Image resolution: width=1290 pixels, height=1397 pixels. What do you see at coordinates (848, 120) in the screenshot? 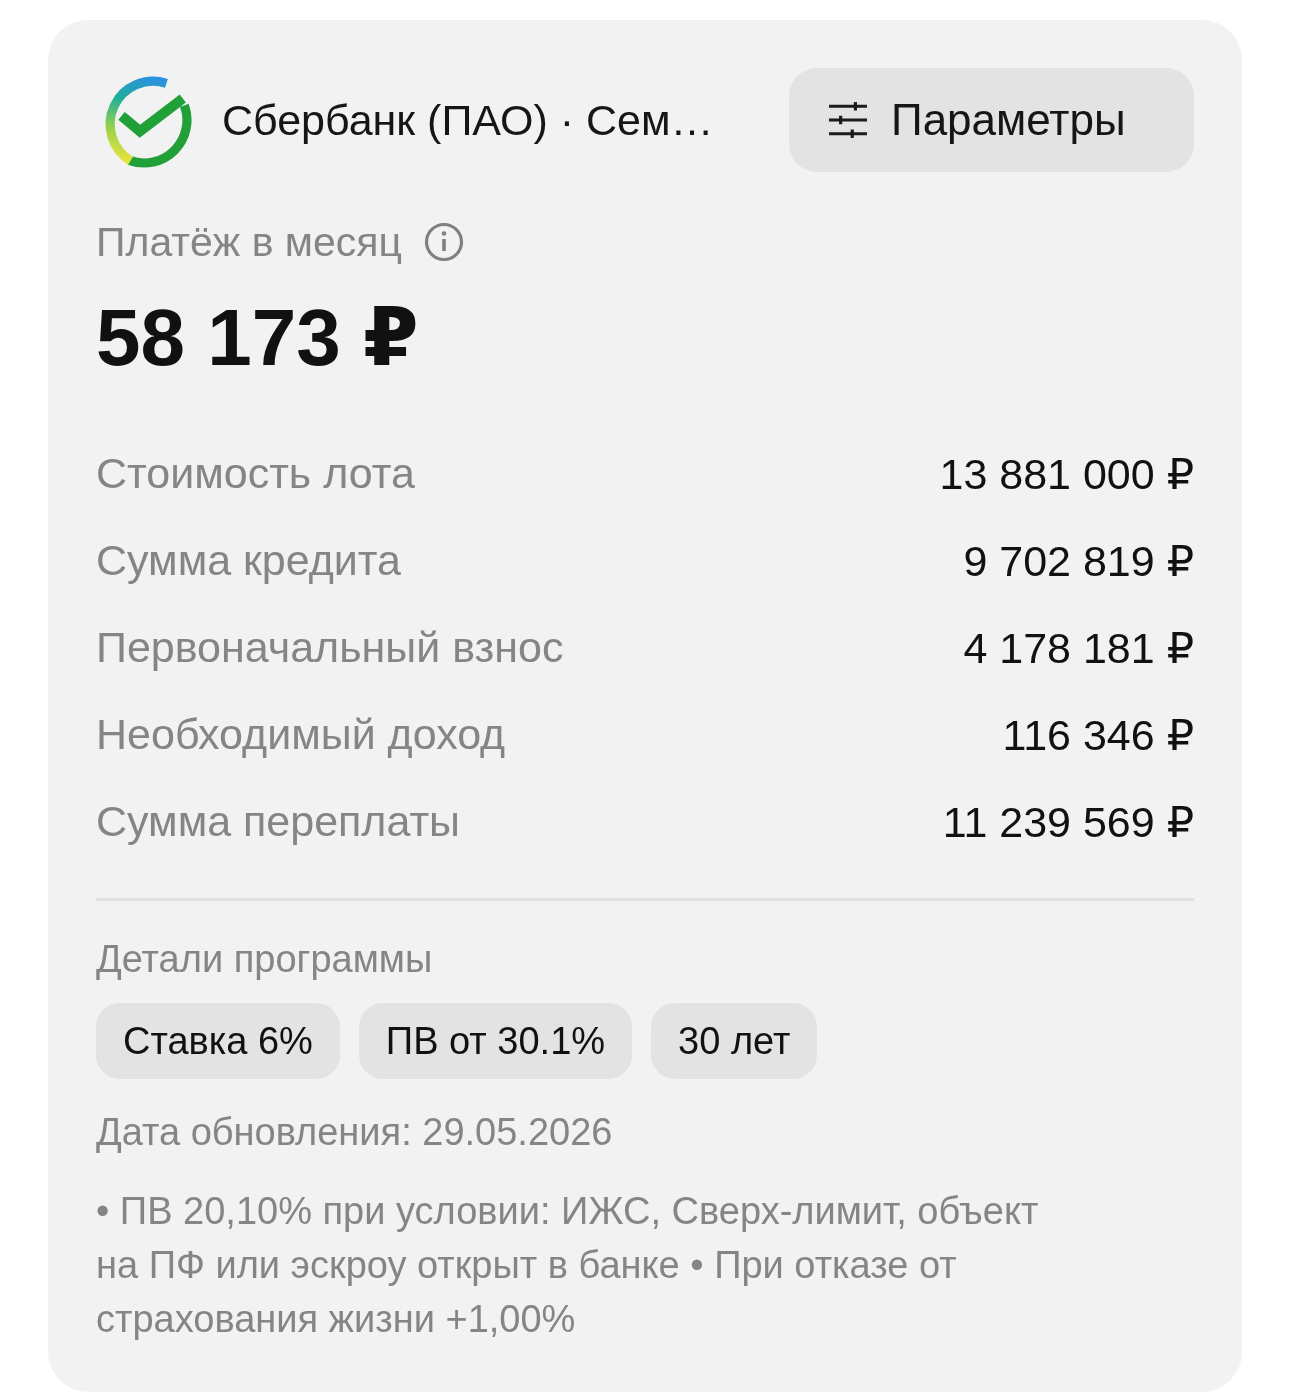
I see `sliders-icon` at bounding box center [848, 120].